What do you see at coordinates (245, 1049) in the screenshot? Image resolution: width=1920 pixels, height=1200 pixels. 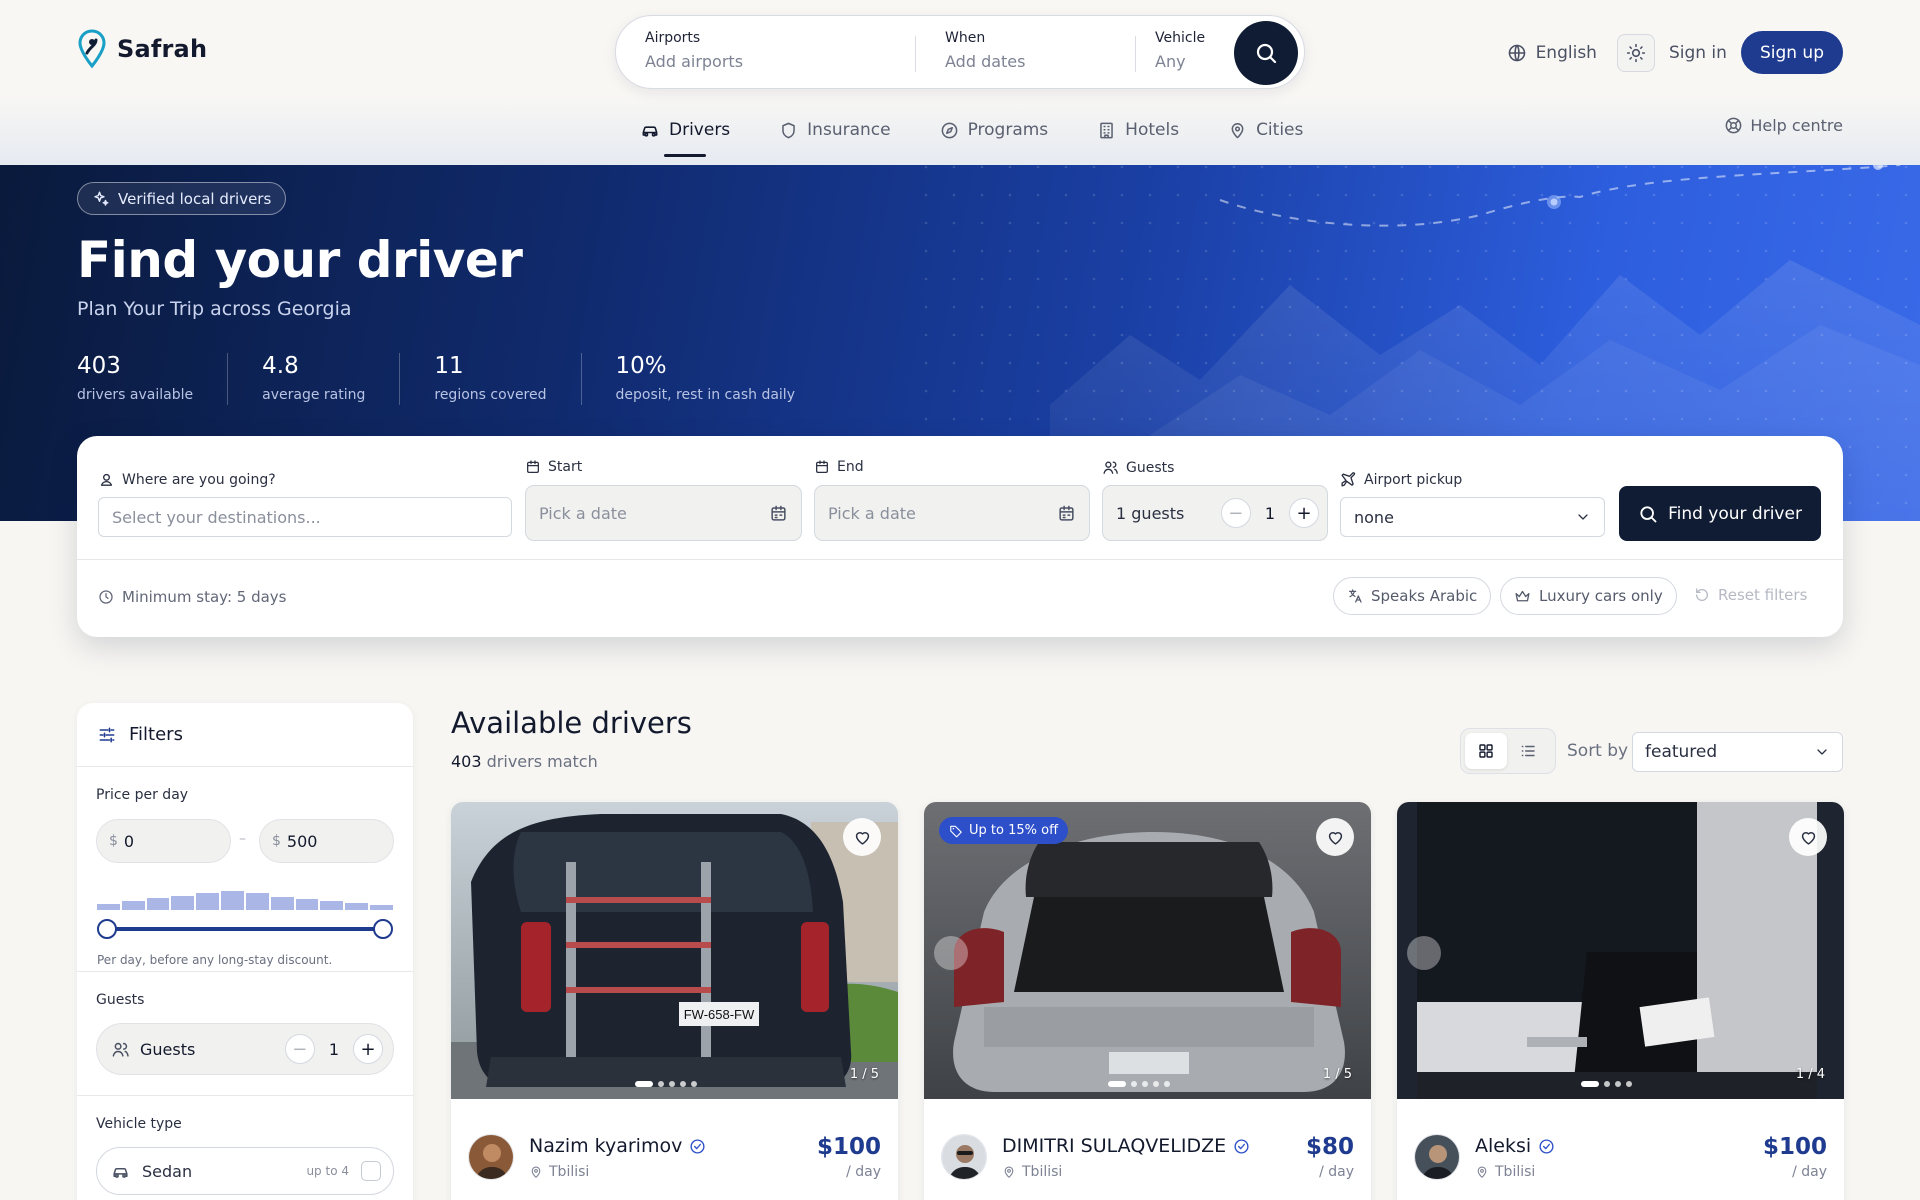 I see `guests-filter-stepper: Guests − 1 +` at bounding box center [245, 1049].